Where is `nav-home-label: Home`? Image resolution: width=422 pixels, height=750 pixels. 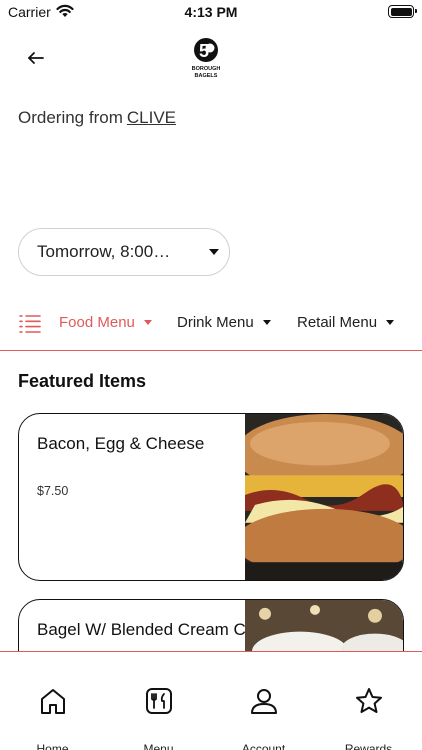 nav-home-label: Home is located at coordinates (52, 746).